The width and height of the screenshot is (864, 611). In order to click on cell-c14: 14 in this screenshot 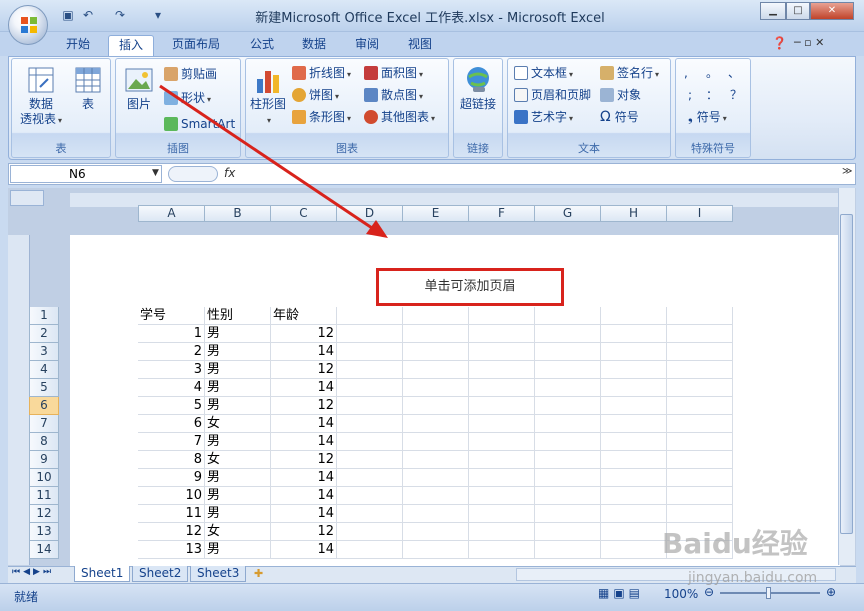, I will do `click(304, 550)`.